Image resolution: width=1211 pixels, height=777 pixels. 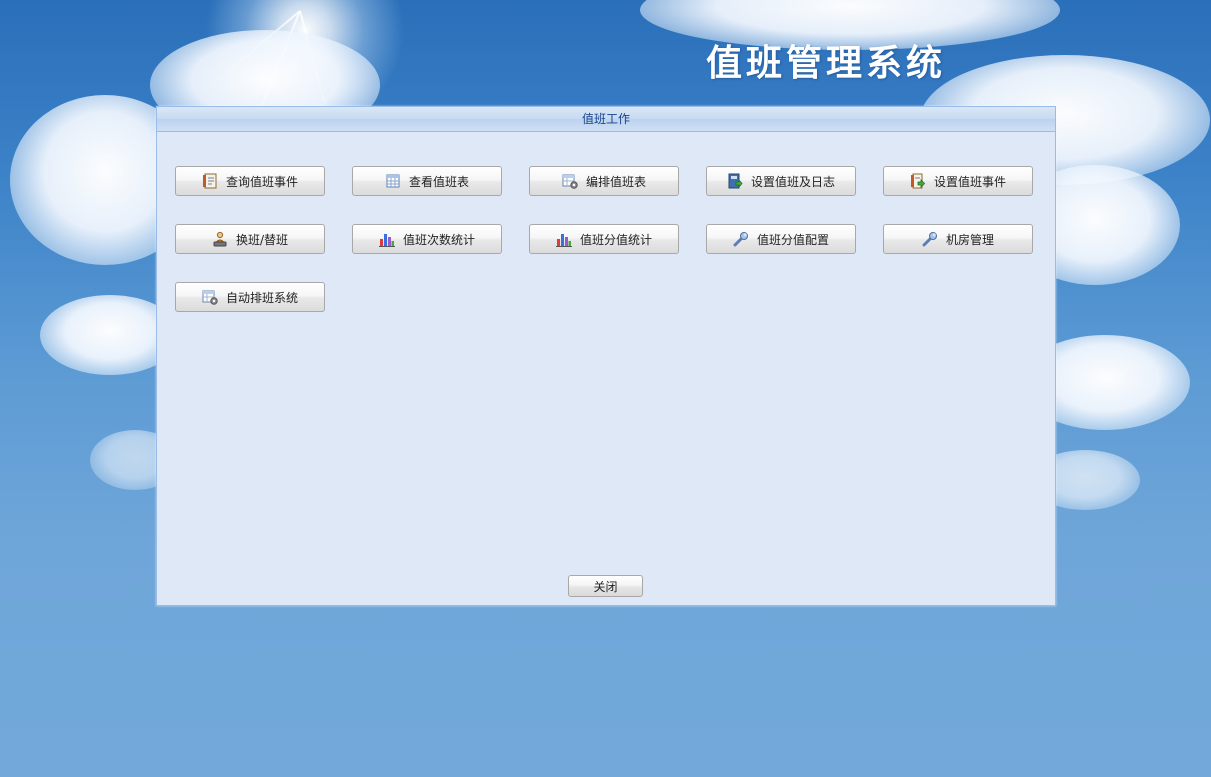 I want to click on button-label: 机房管理, so click(x=969, y=239).